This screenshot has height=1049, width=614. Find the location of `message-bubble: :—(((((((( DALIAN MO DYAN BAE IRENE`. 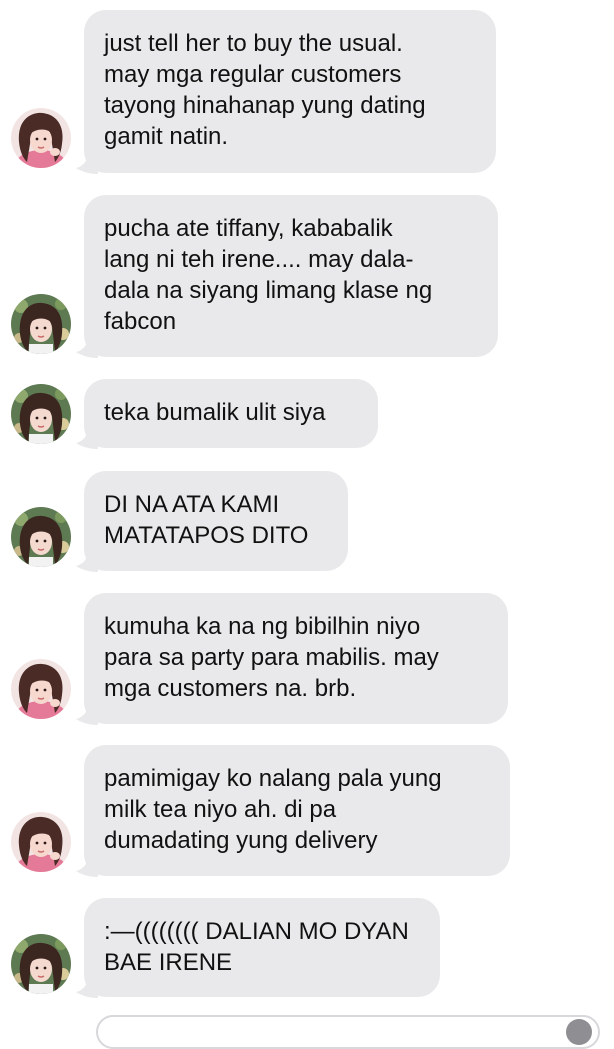

message-bubble: :—(((((((( DALIAN MO DYAN BAE IRENE is located at coordinates (262, 947).